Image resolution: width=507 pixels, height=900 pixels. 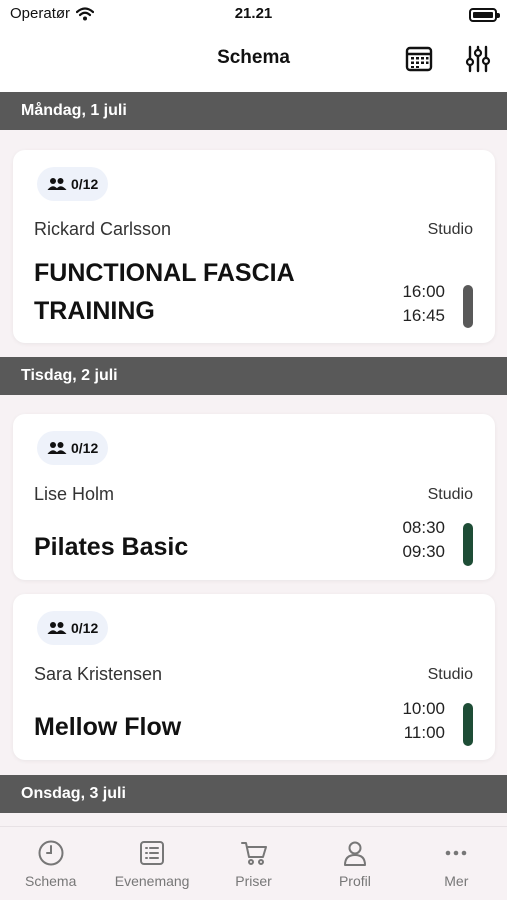 I want to click on tab-label: Evenemang, so click(x=152, y=881).